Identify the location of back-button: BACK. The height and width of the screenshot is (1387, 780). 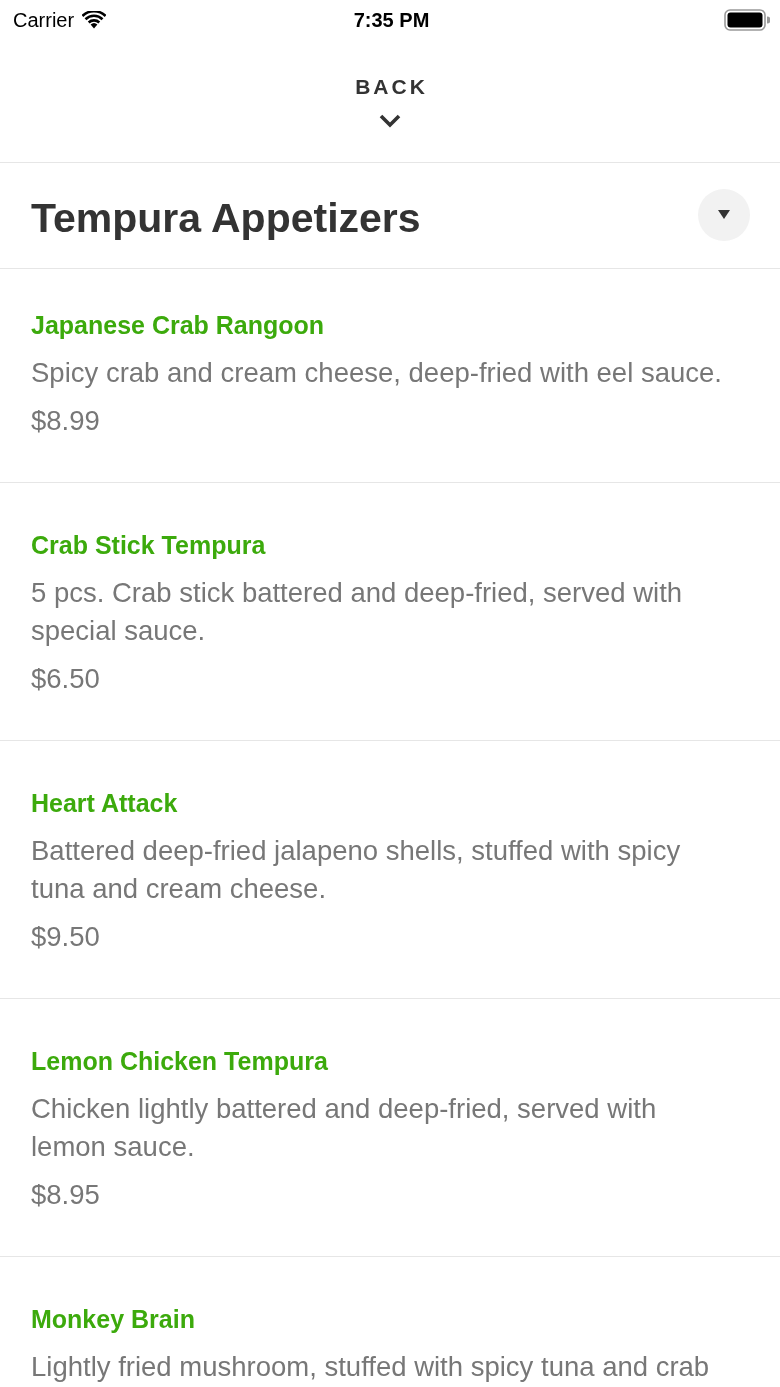
(390, 101).